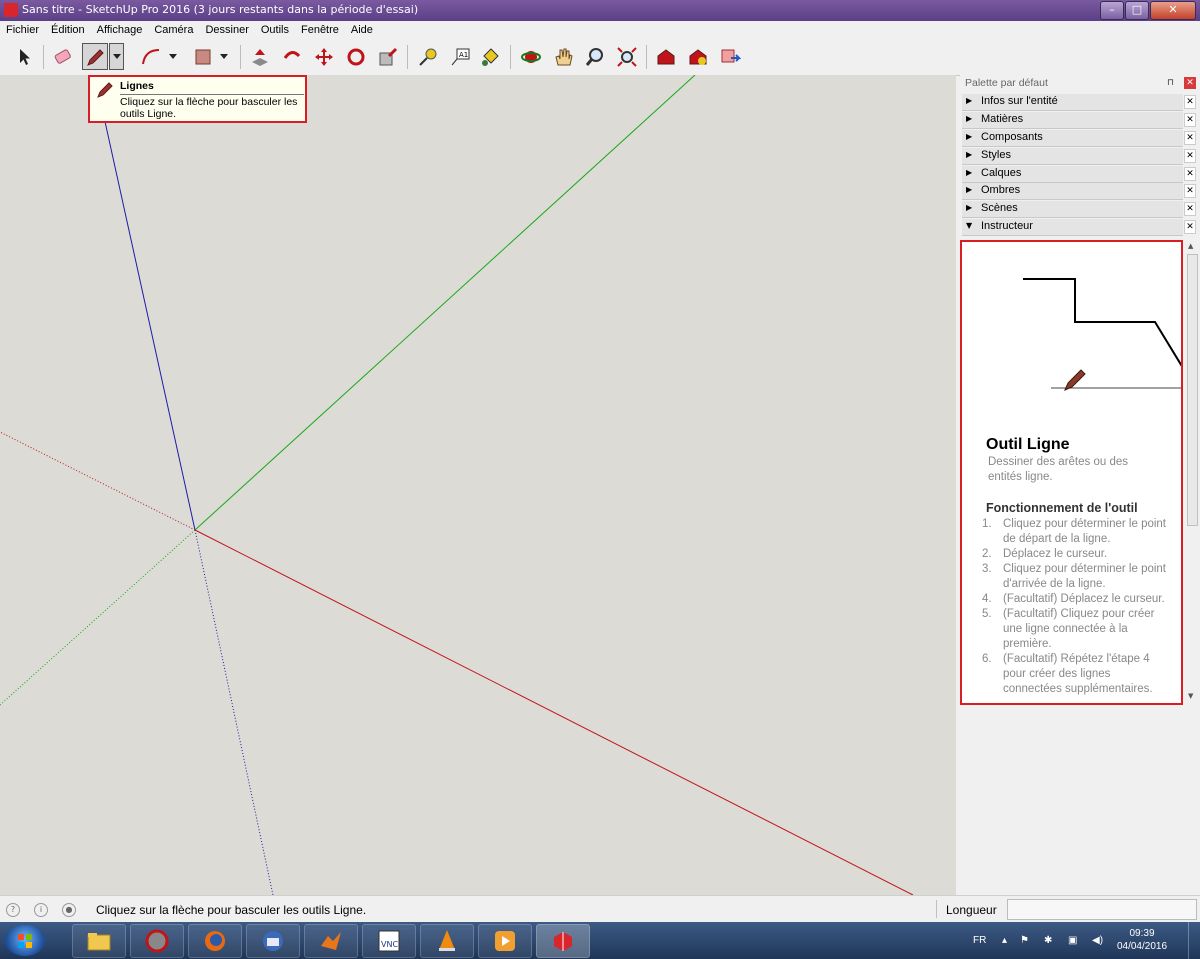  What do you see at coordinates (1190, 83) in the screenshot?
I see `tray-close-button: ✕` at bounding box center [1190, 83].